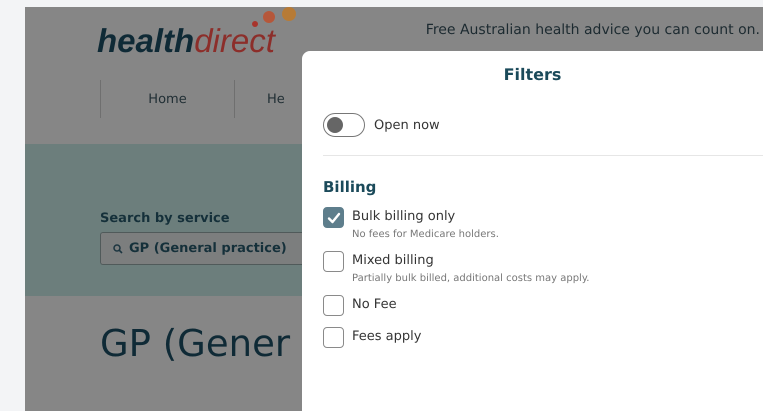  What do you see at coordinates (532, 74) in the screenshot?
I see `panel-title: Filters` at bounding box center [532, 74].